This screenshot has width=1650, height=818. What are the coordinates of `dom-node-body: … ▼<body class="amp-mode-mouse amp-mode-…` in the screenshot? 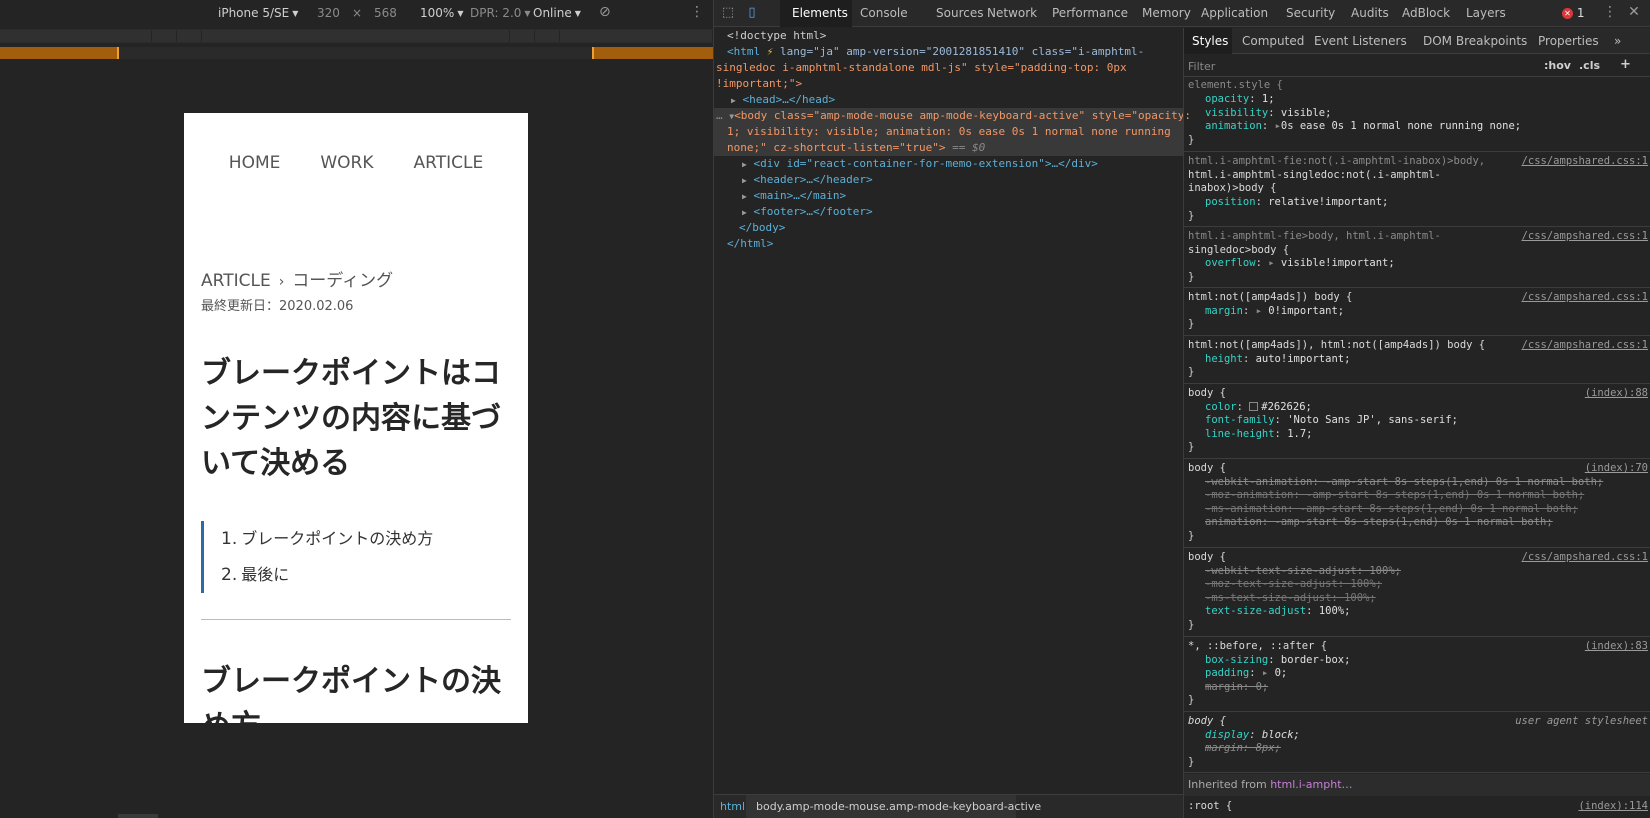 It's located at (953, 116).